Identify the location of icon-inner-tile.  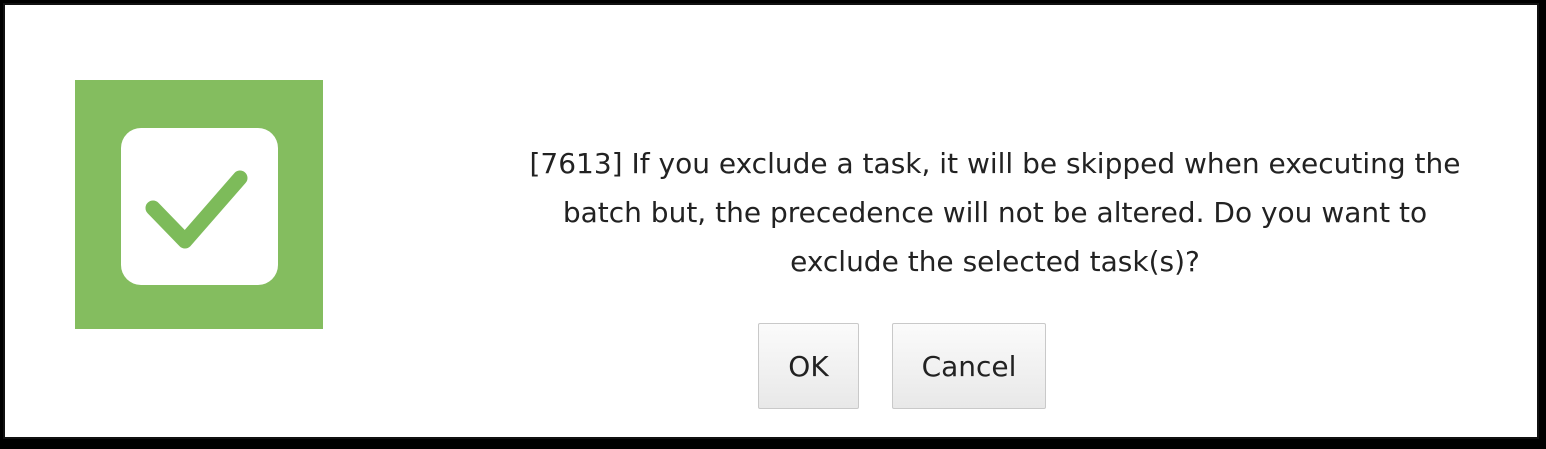
(199, 206).